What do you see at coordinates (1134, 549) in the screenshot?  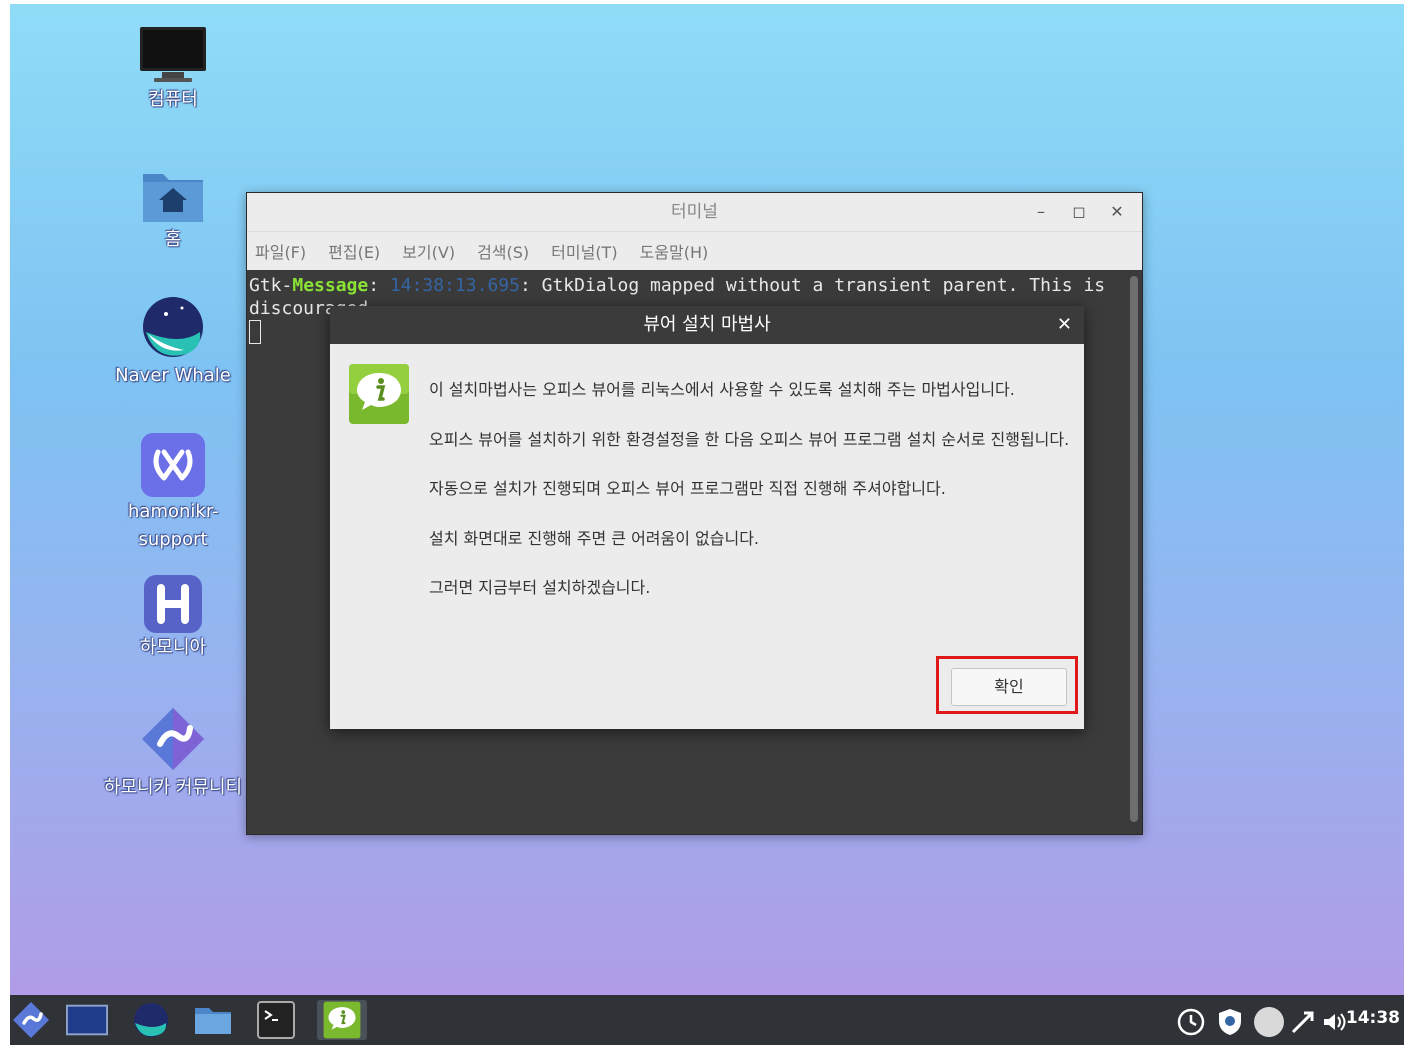 I see `terminal-scrollbar` at bounding box center [1134, 549].